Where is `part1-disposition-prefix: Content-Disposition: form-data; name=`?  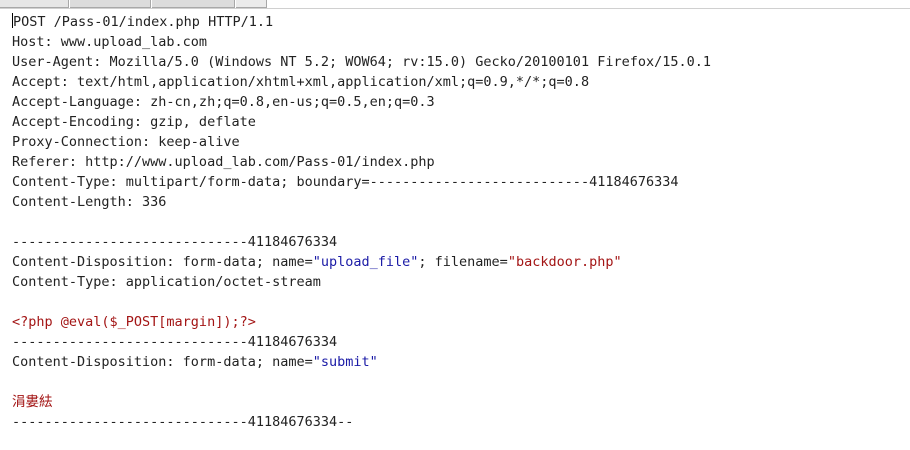 part1-disposition-prefix: Content-Disposition: form-data; name= is located at coordinates (162, 262).